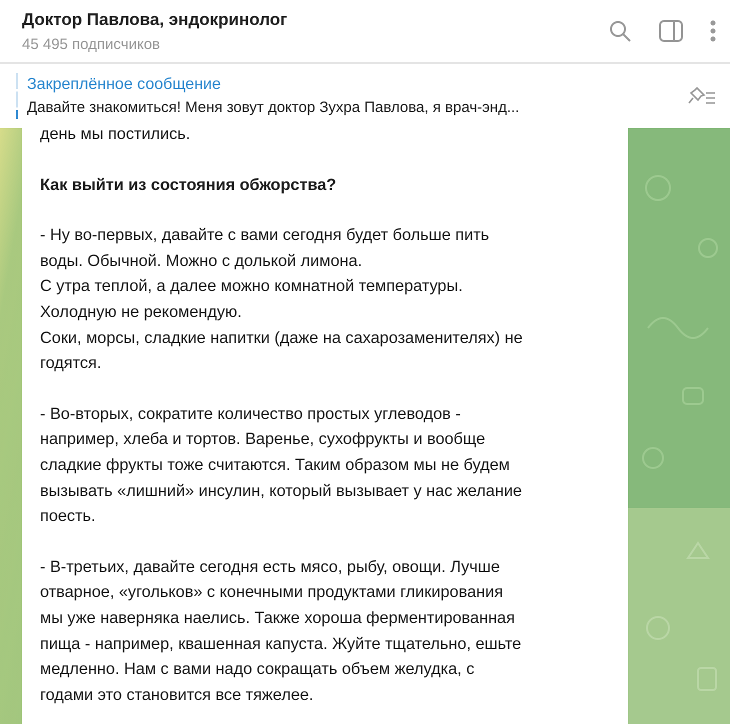 This screenshot has width=730, height=724. I want to click on pinned-message-title: Закреплённое сообщение, so click(357, 85).